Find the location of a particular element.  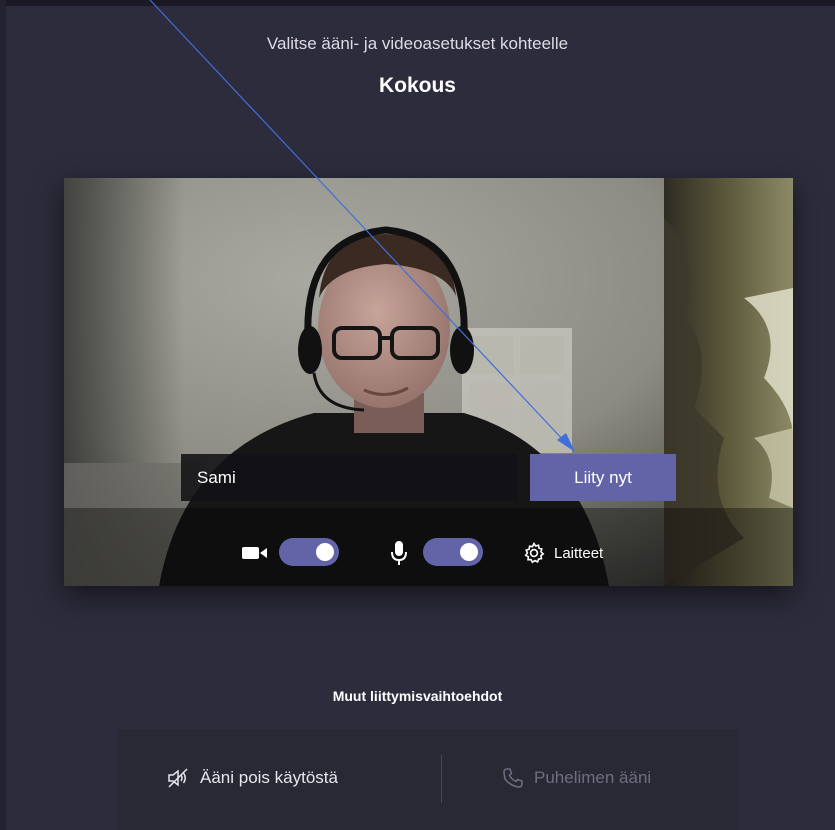

left-edge is located at coordinates (3, 415).